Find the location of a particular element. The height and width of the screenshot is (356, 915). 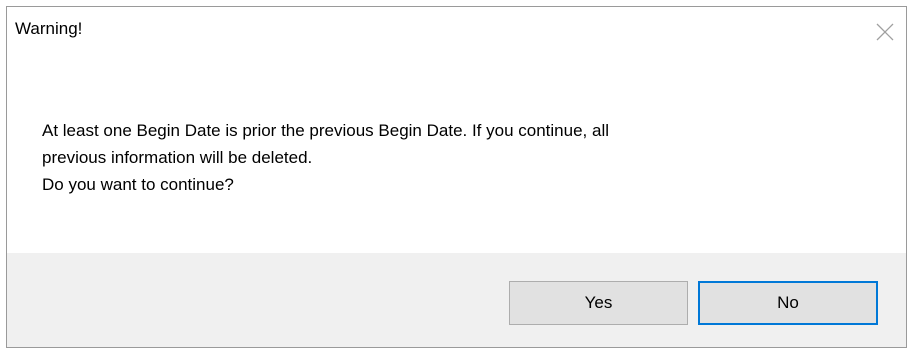

no-button: No is located at coordinates (788, 303).